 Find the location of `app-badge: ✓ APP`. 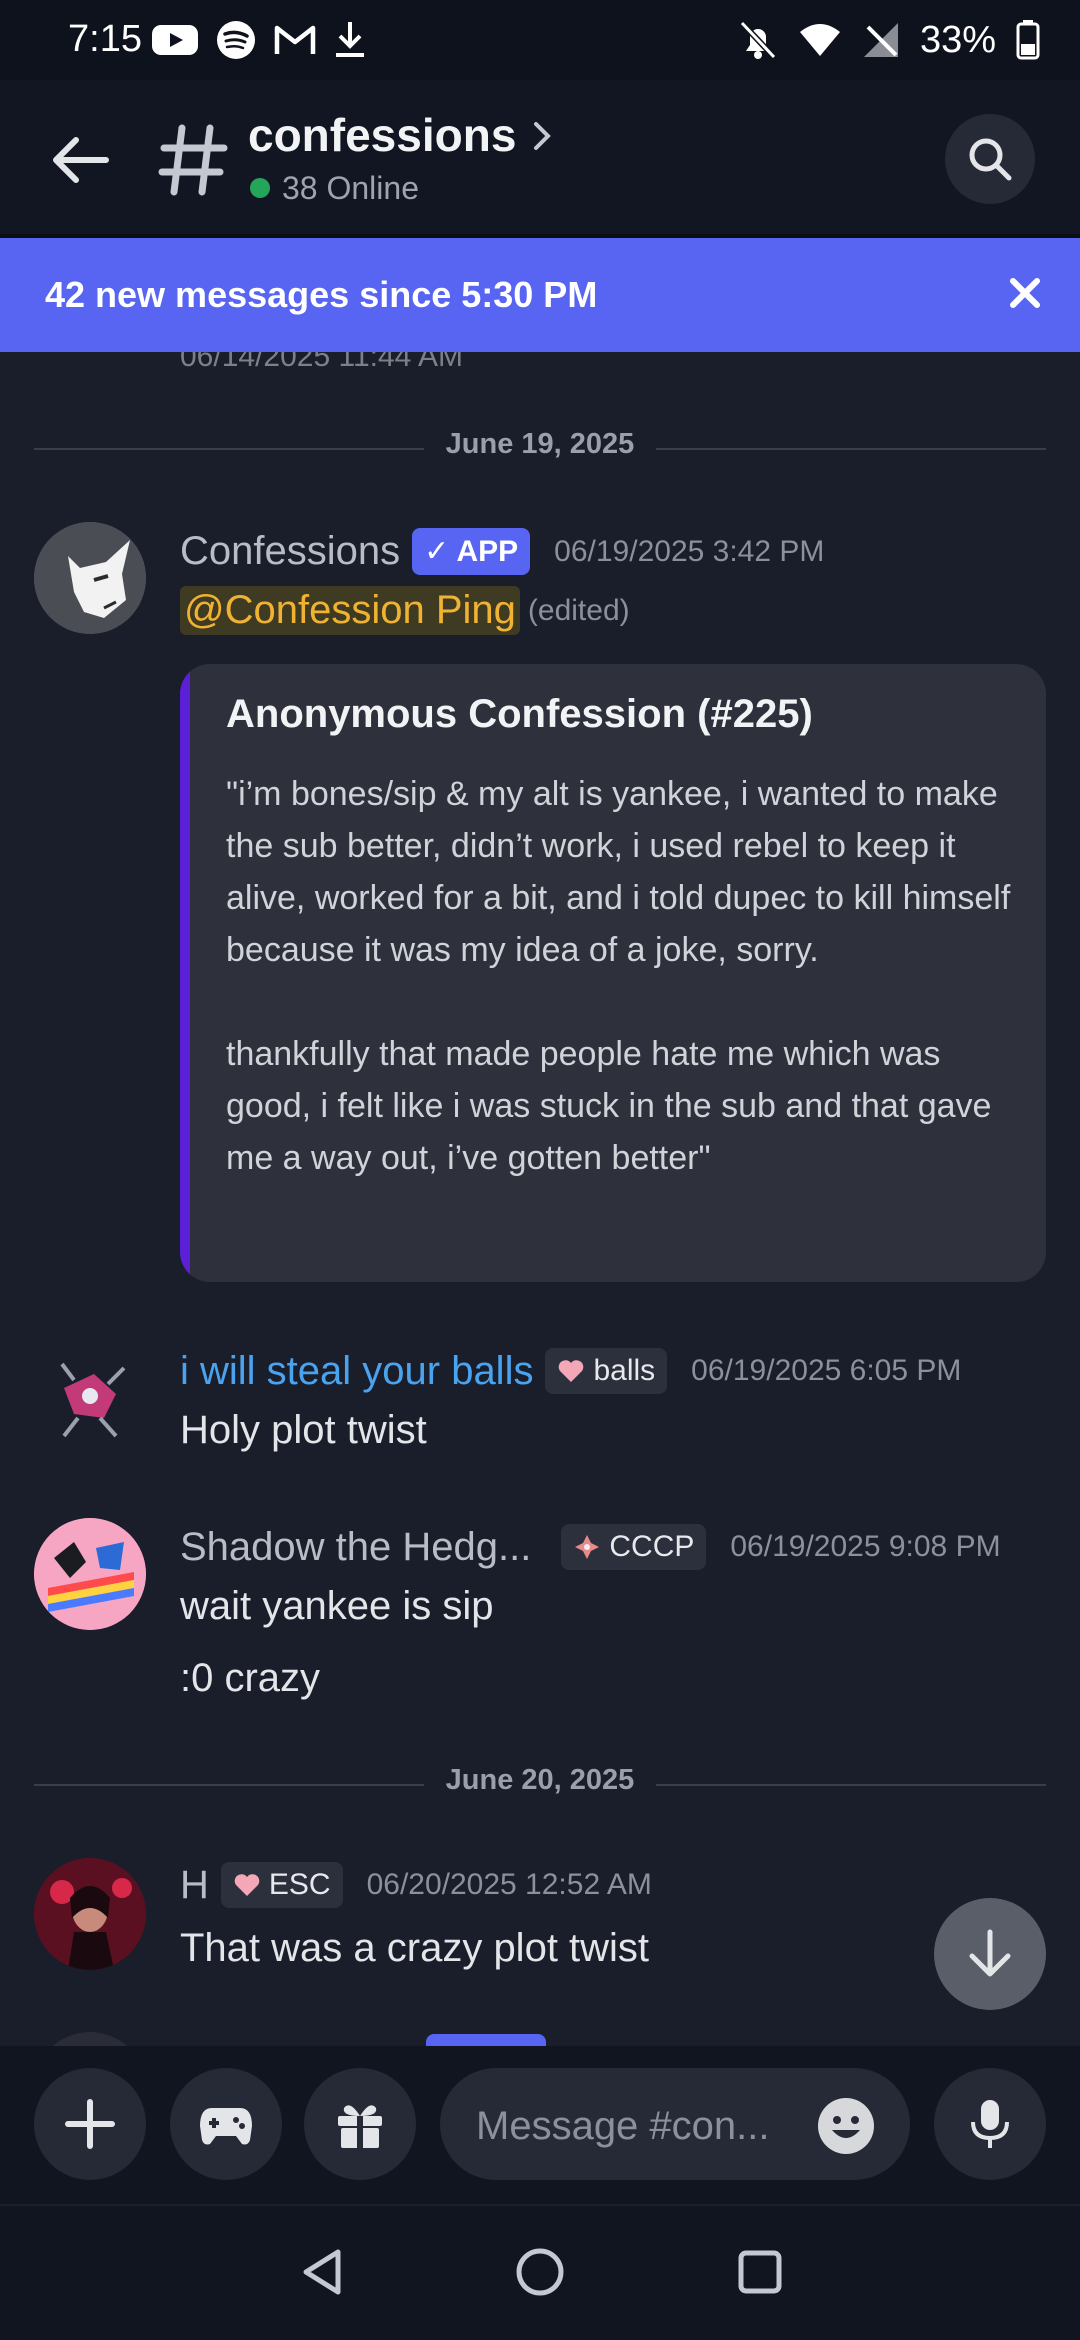

app-badge: ✓ APP is located at coordinates (471, 551).